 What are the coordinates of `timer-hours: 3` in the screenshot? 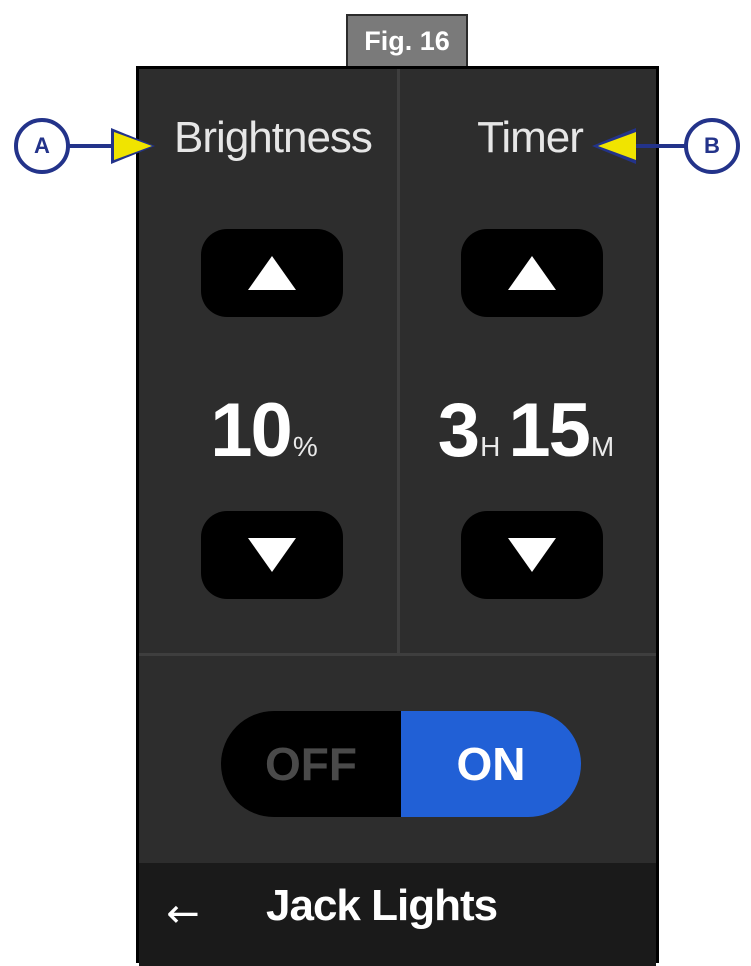 It's located at (458, 430).